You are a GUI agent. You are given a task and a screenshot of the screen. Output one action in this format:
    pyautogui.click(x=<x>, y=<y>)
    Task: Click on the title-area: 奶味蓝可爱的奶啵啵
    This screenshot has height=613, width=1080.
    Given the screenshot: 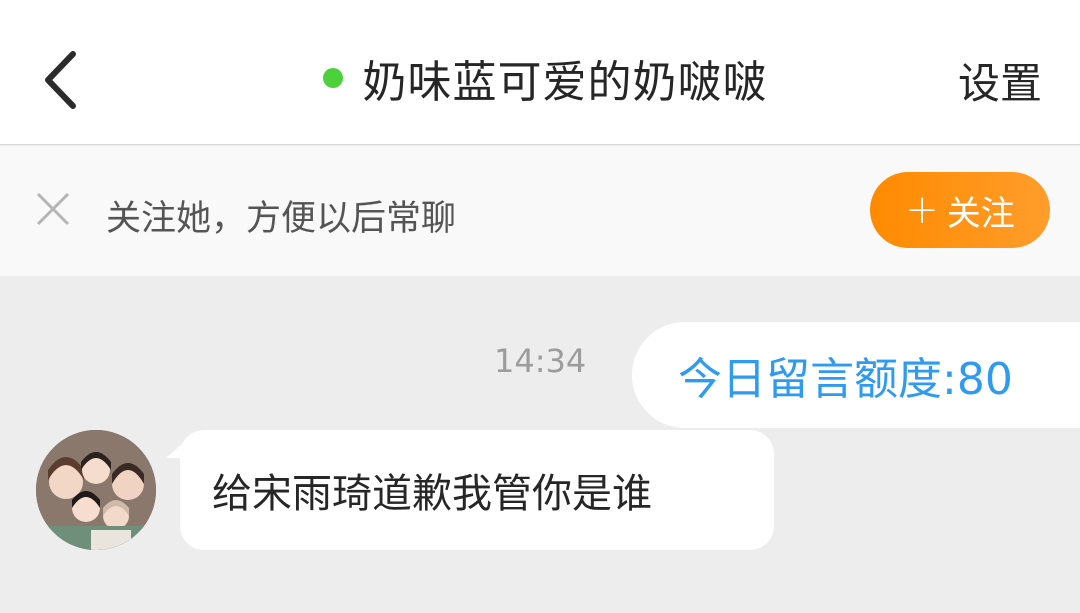 What is the action you would take?
    pyautogui.click(x=540, y=78)
    